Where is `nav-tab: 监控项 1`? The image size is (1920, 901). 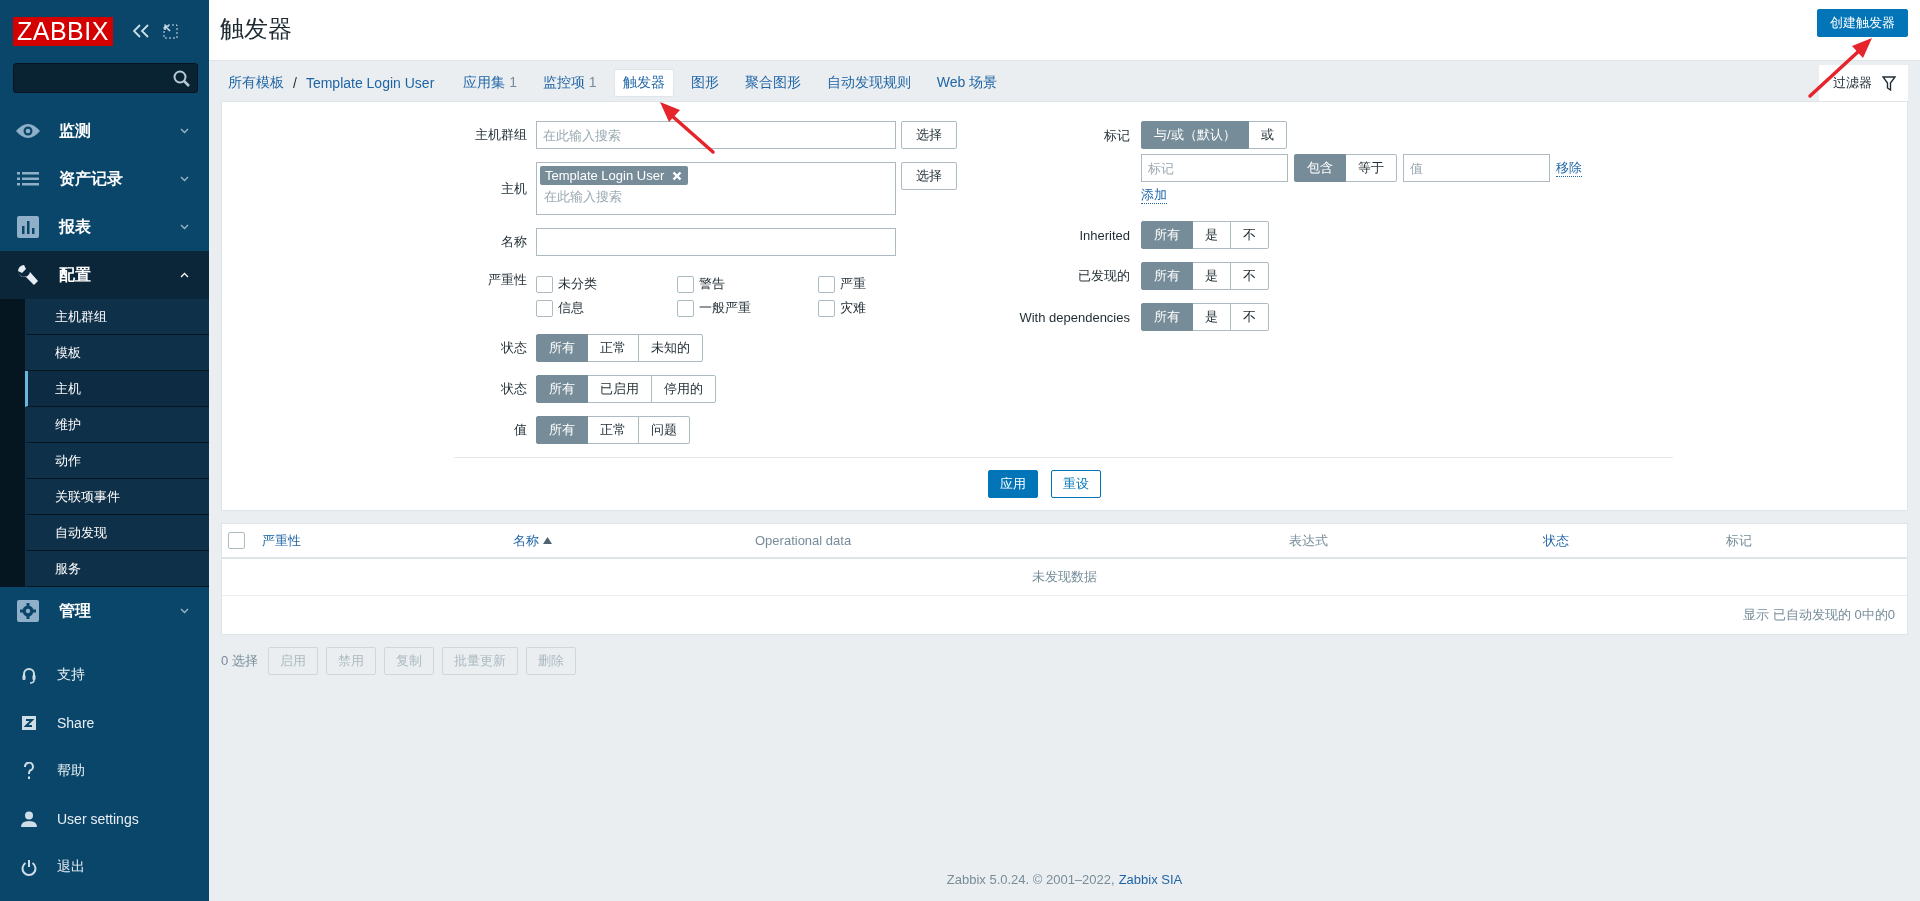
nav-tab: 监控项 1 is located at coordinates (570, 83).